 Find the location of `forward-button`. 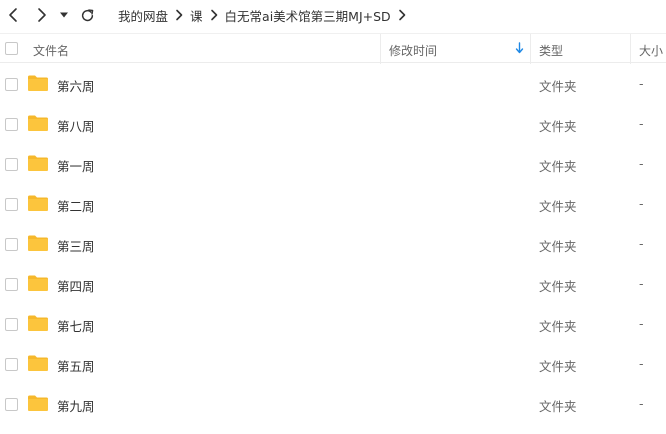

forward-button is located at coordinates (42, 15).